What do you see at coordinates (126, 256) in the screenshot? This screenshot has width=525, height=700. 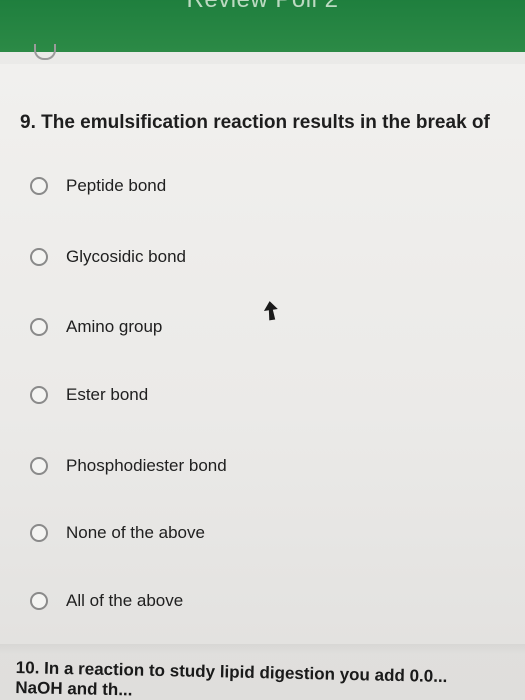 I see `option-label: Glycosidic bond` at bounding box center [126, 256].